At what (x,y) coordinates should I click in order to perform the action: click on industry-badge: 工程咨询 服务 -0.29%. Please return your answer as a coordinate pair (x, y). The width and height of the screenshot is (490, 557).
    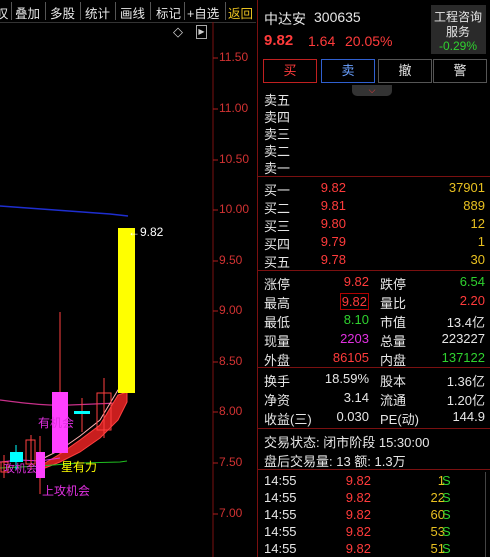
    Looking at the image, I should click on (458, 29).